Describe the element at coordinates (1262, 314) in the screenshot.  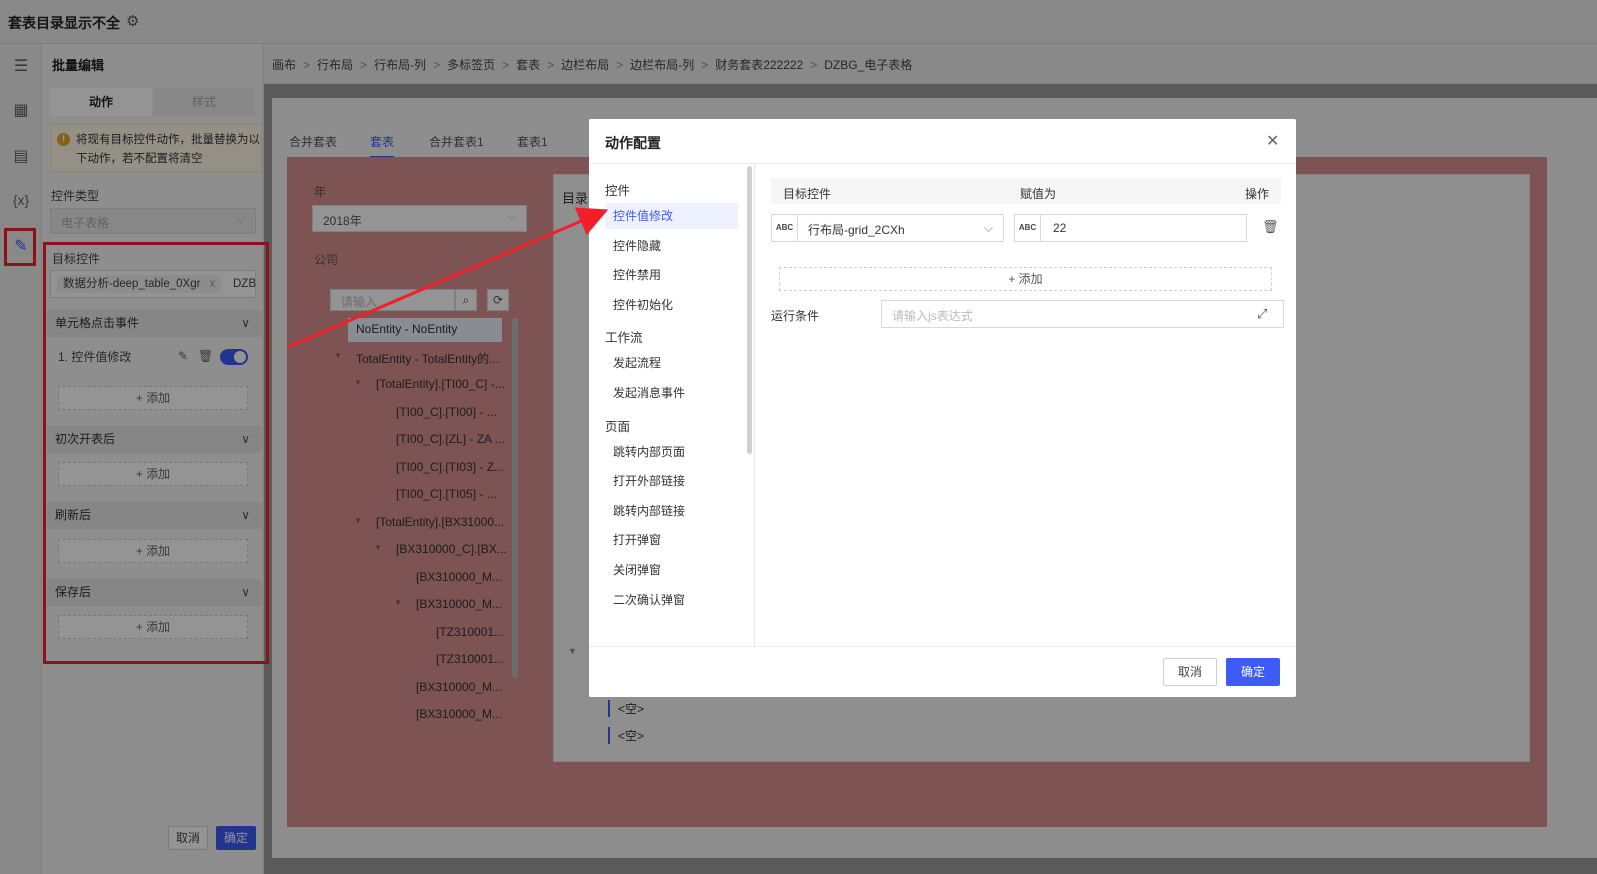
I see `expand-icon: ⤢` at that location.